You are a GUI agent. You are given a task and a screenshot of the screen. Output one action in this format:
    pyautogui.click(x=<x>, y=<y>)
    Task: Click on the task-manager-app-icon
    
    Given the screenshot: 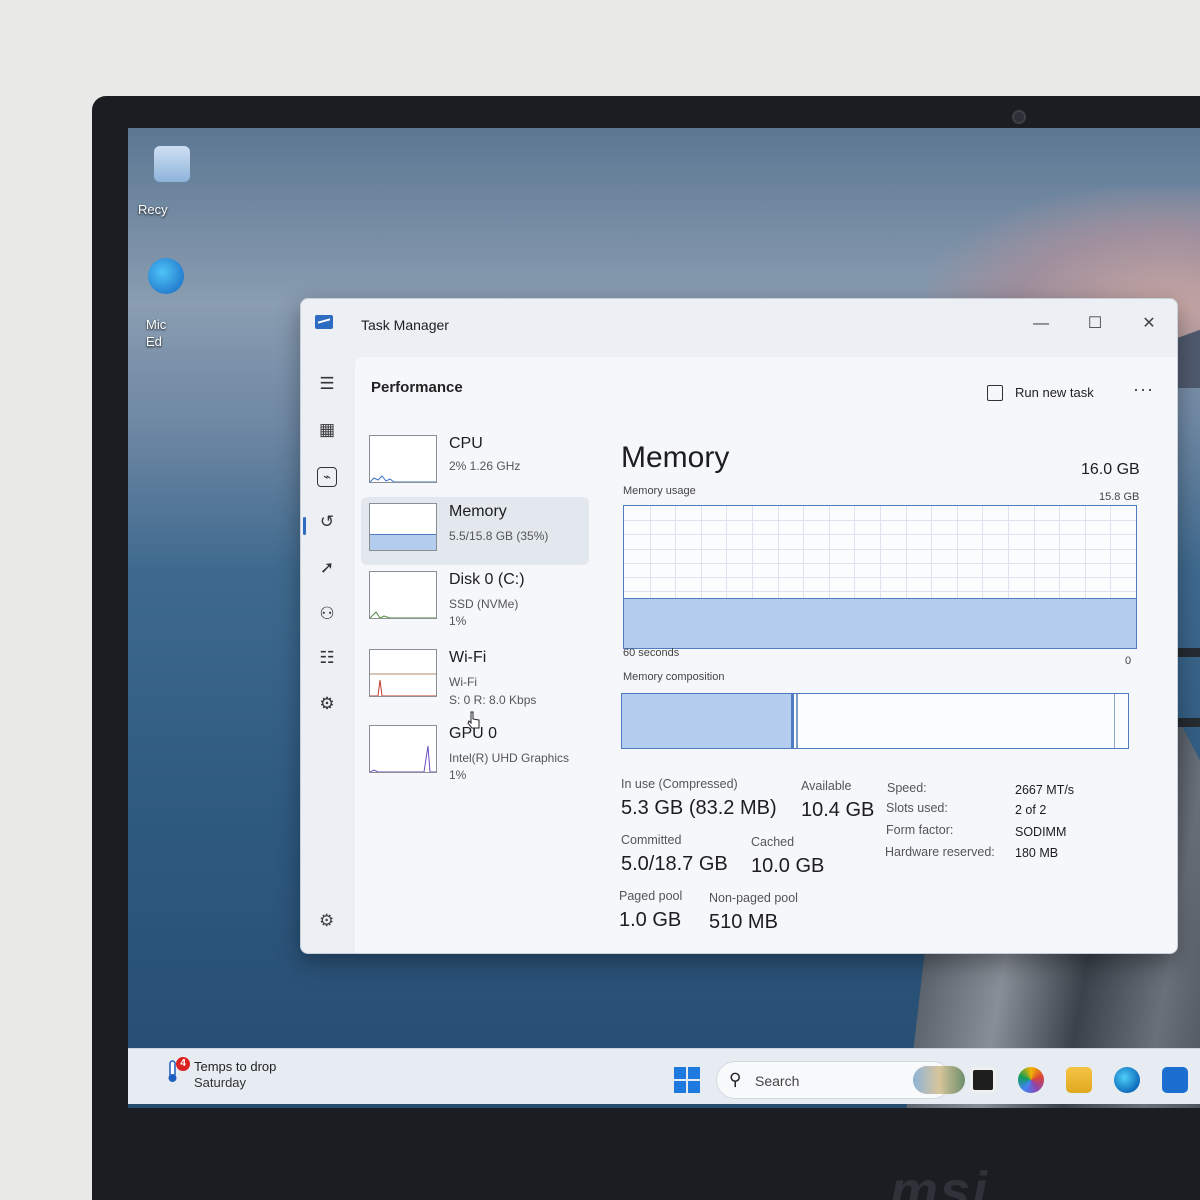 What is the action you would take?
    pyautogui.click(x=324, y=322)
    